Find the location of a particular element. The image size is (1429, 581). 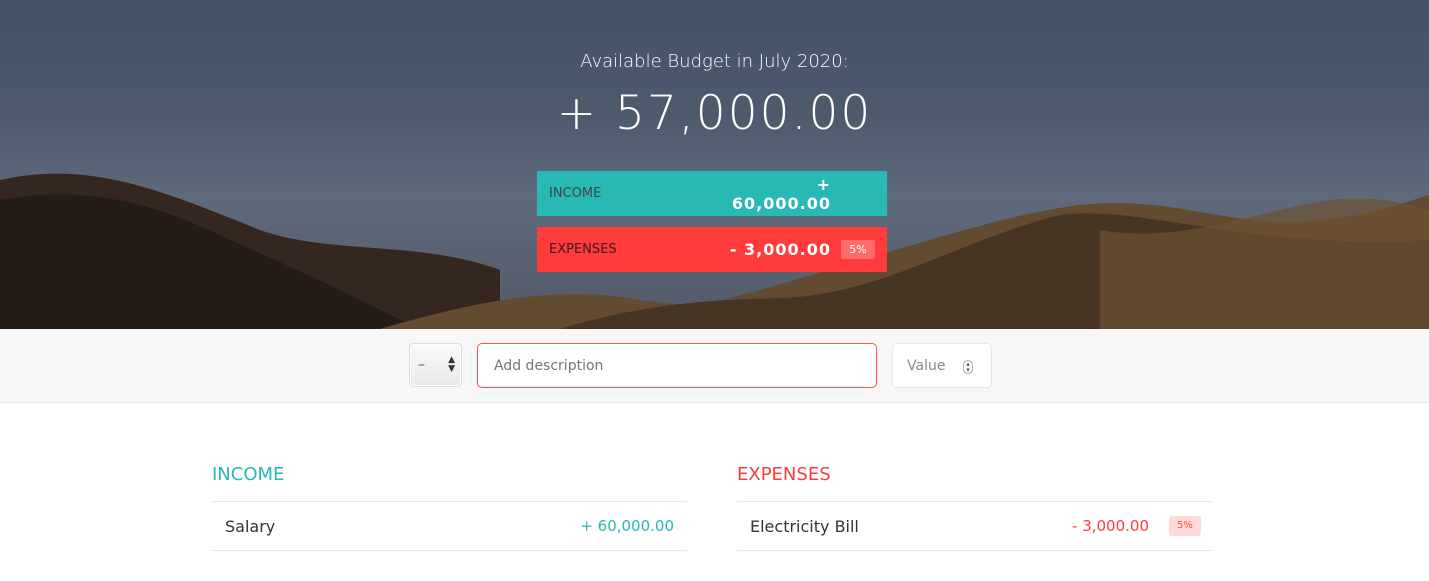

income-summary-value: + 60,000.00 is located at coordinates (781, 193).